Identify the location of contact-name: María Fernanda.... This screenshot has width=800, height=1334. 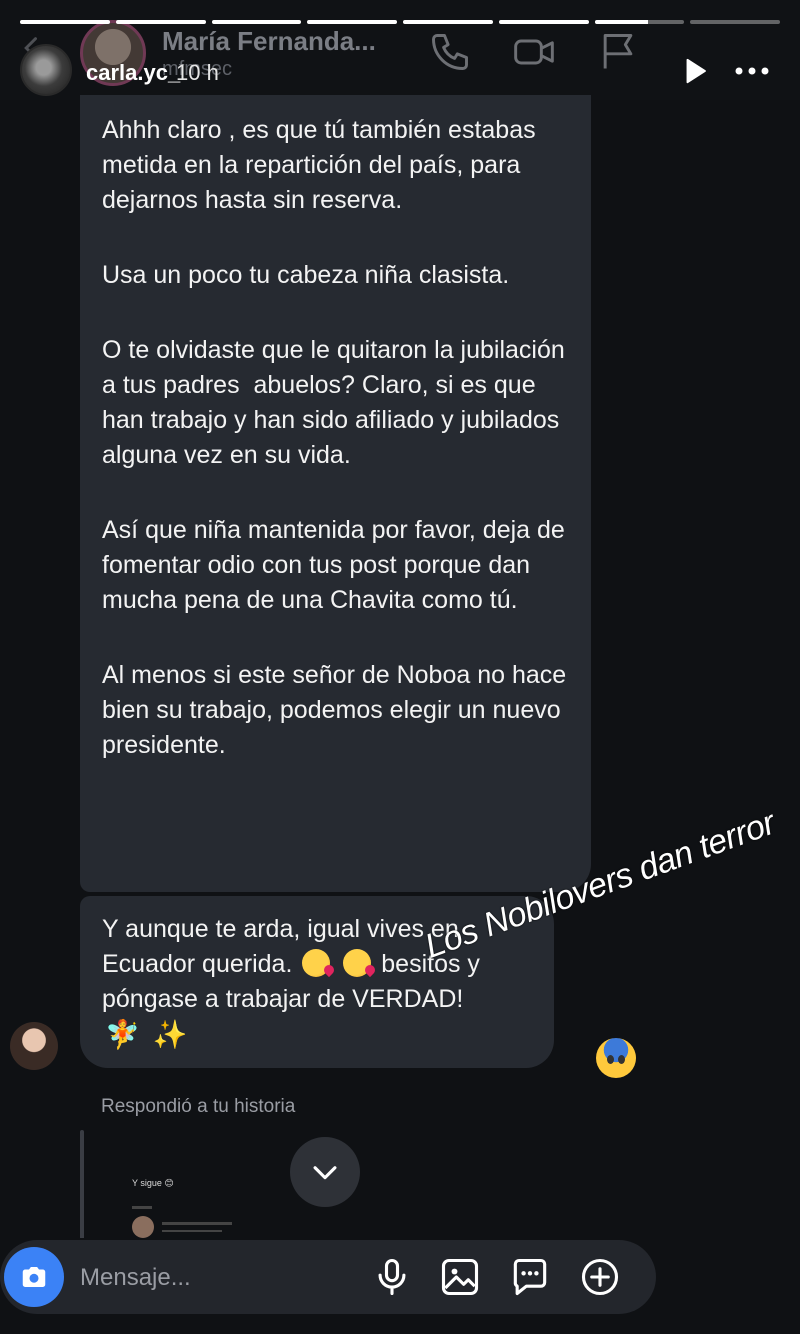
(269, 41).